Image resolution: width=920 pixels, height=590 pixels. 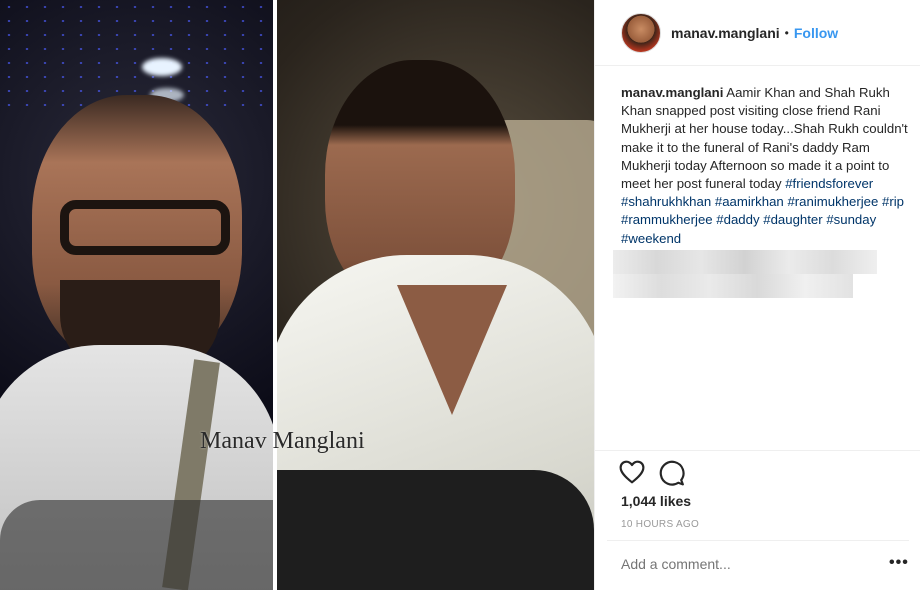 What do you see at coordinates (829, 183) in the screenshot?
I see `hashtag-link: #friendsforever` at bounding box center [829, 183].